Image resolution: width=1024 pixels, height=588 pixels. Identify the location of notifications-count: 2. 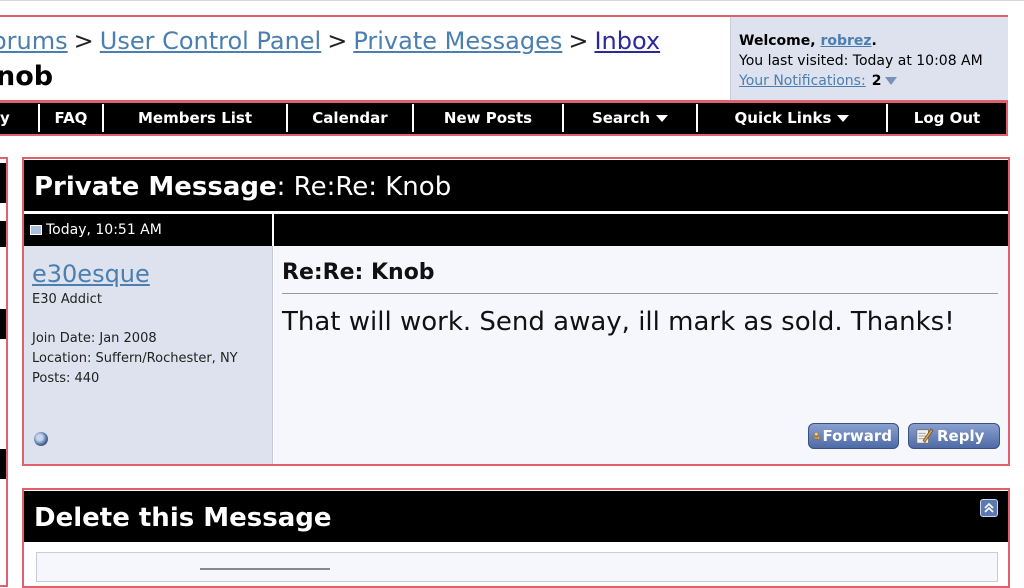
(876, 81).